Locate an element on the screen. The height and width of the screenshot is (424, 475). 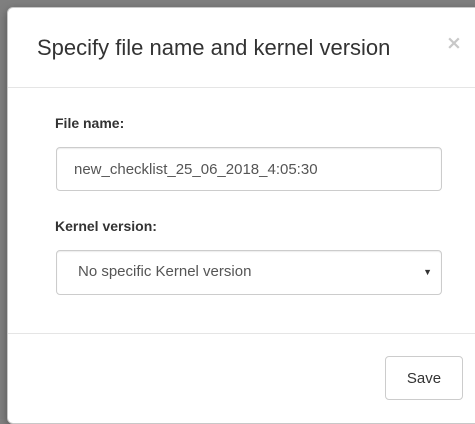
dialog-title: Specify file name and kernel version is located at coordinates (214, 47).